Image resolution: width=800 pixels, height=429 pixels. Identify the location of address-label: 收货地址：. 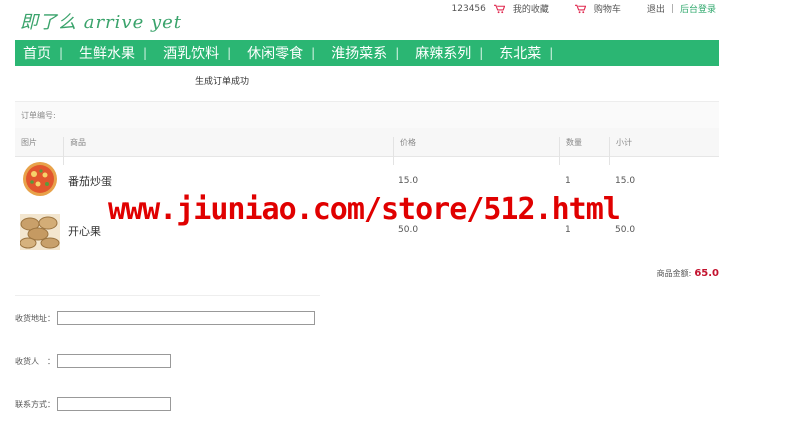
(35, 318).